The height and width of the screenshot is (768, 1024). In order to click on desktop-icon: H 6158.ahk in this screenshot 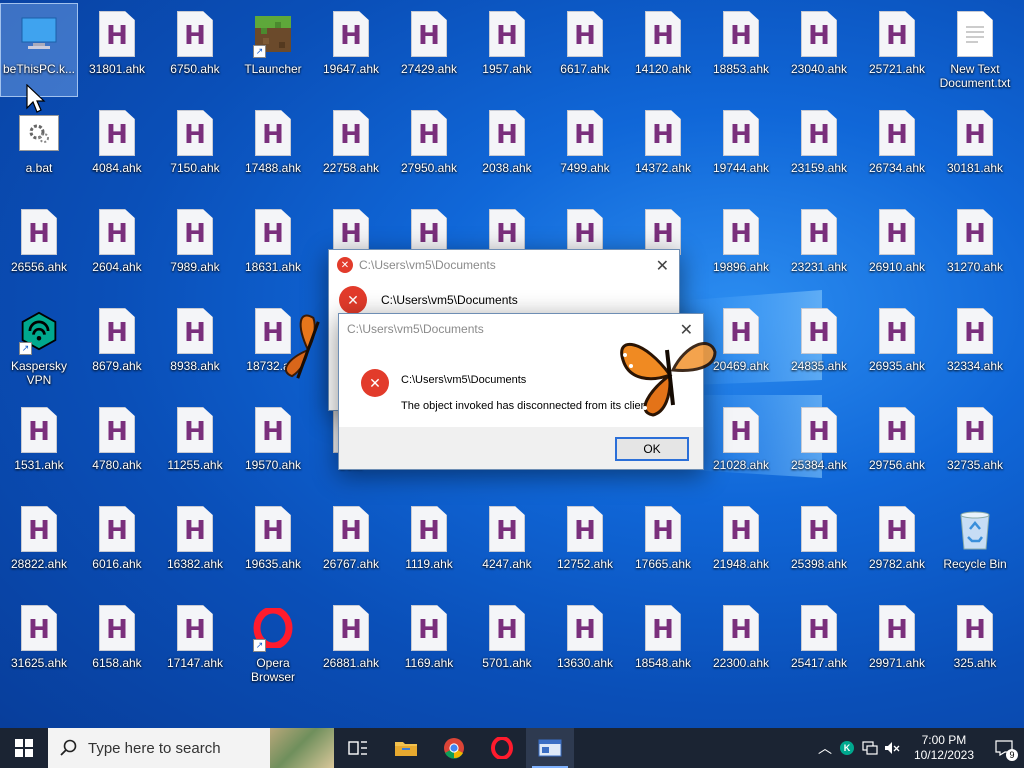, I will do `click(117, 644)`.